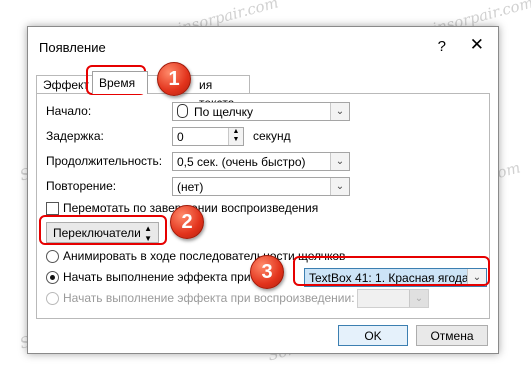 The height and width of the screenshot is (386, 531). Describe the element at coordinates (373, 335) in the screenshot. I see `ok-button: OK` at that location.